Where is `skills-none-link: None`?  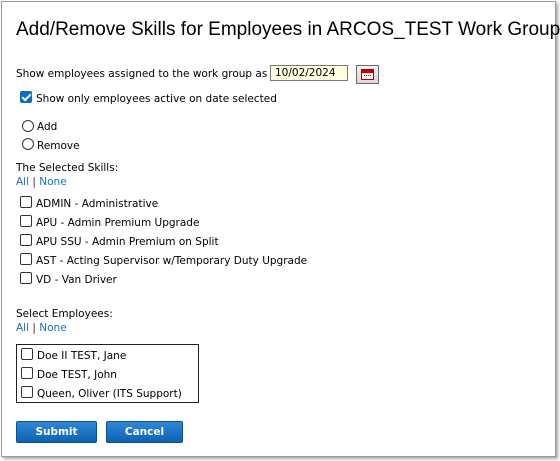
skills-none-link: None is located at coordinates (52, 182).